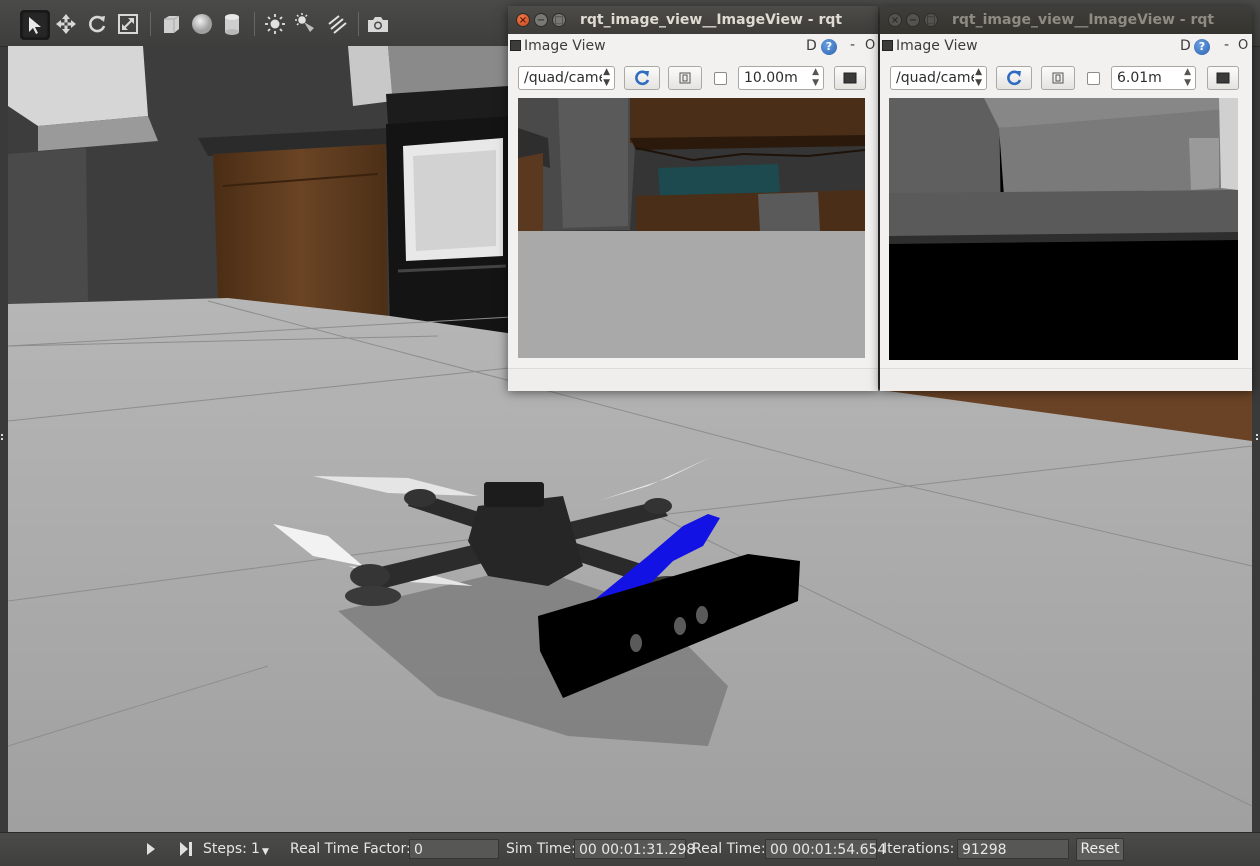  I want to click on play-icon, so click(151, 849).